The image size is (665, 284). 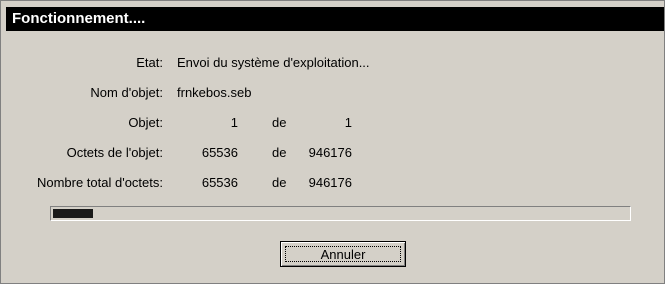 I want to click on octets-objet-current: 65536, so click(x=219, y=152).